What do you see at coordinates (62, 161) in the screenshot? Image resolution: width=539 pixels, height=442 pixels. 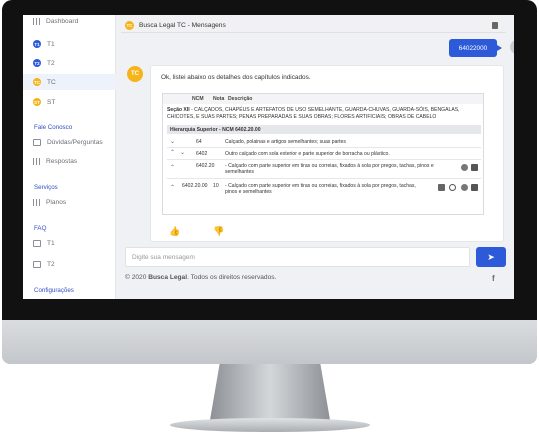 I see `sidebar-item-label: Respostas` at bounding box center [62, 161].